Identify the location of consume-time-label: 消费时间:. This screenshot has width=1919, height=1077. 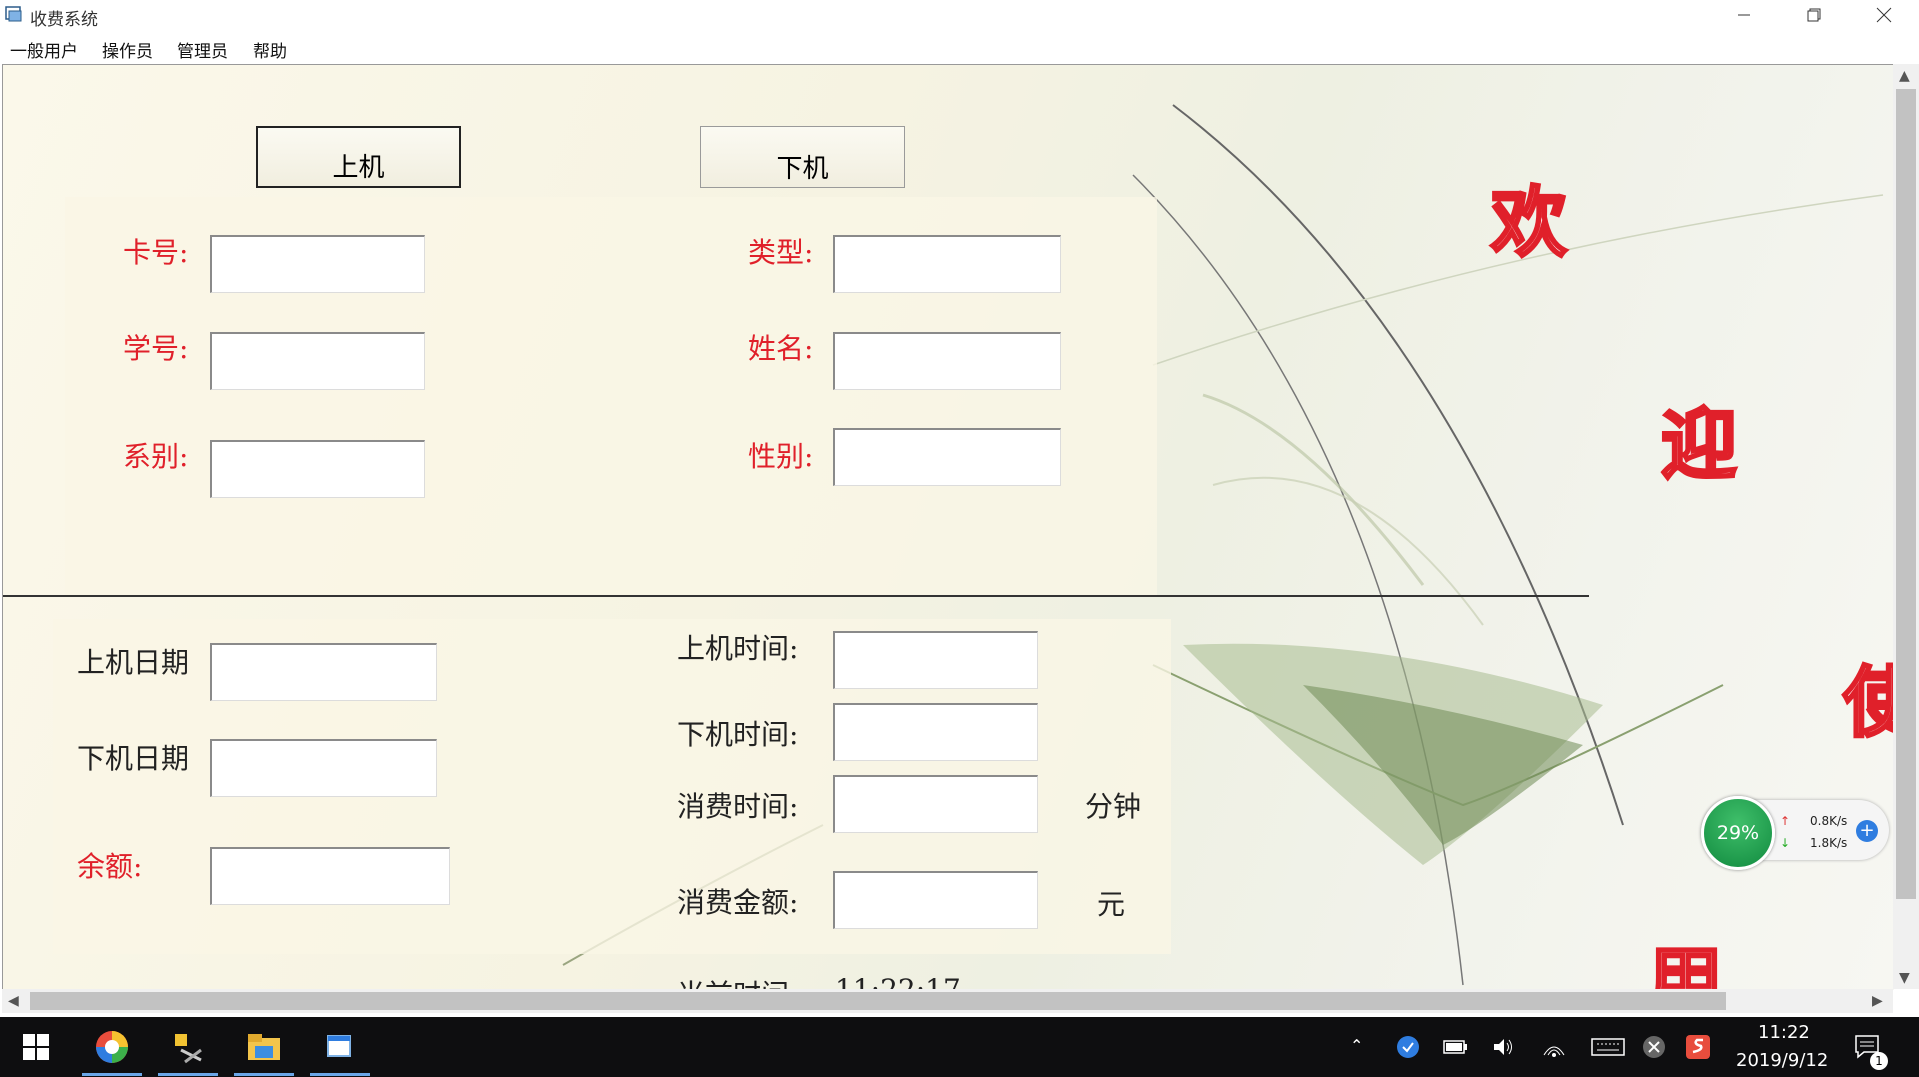
(738, 806).